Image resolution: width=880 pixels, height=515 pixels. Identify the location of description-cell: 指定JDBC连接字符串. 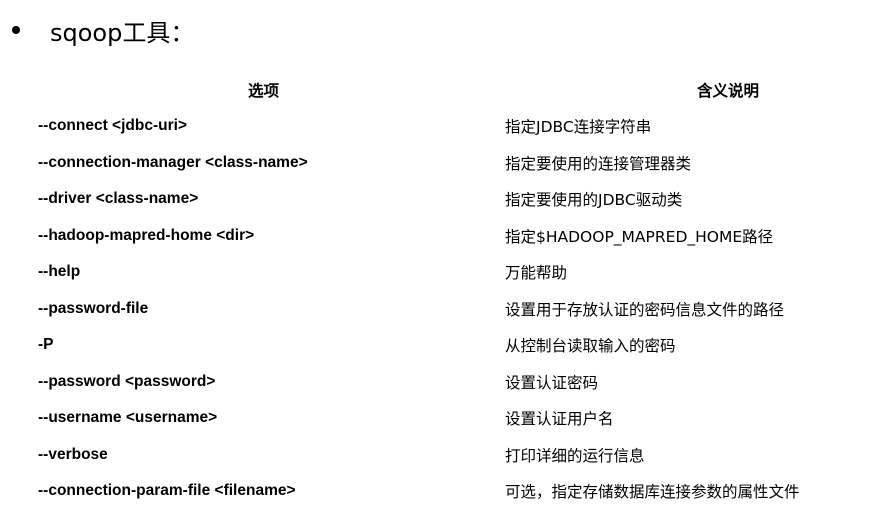
(578, 127).